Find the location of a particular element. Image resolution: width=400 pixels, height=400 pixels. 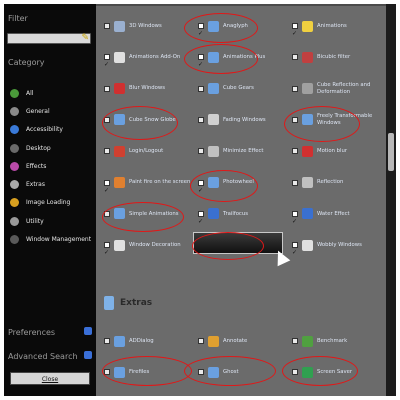

plugin-trailfocus: Trailfocus is located at coordinates (240, 214).